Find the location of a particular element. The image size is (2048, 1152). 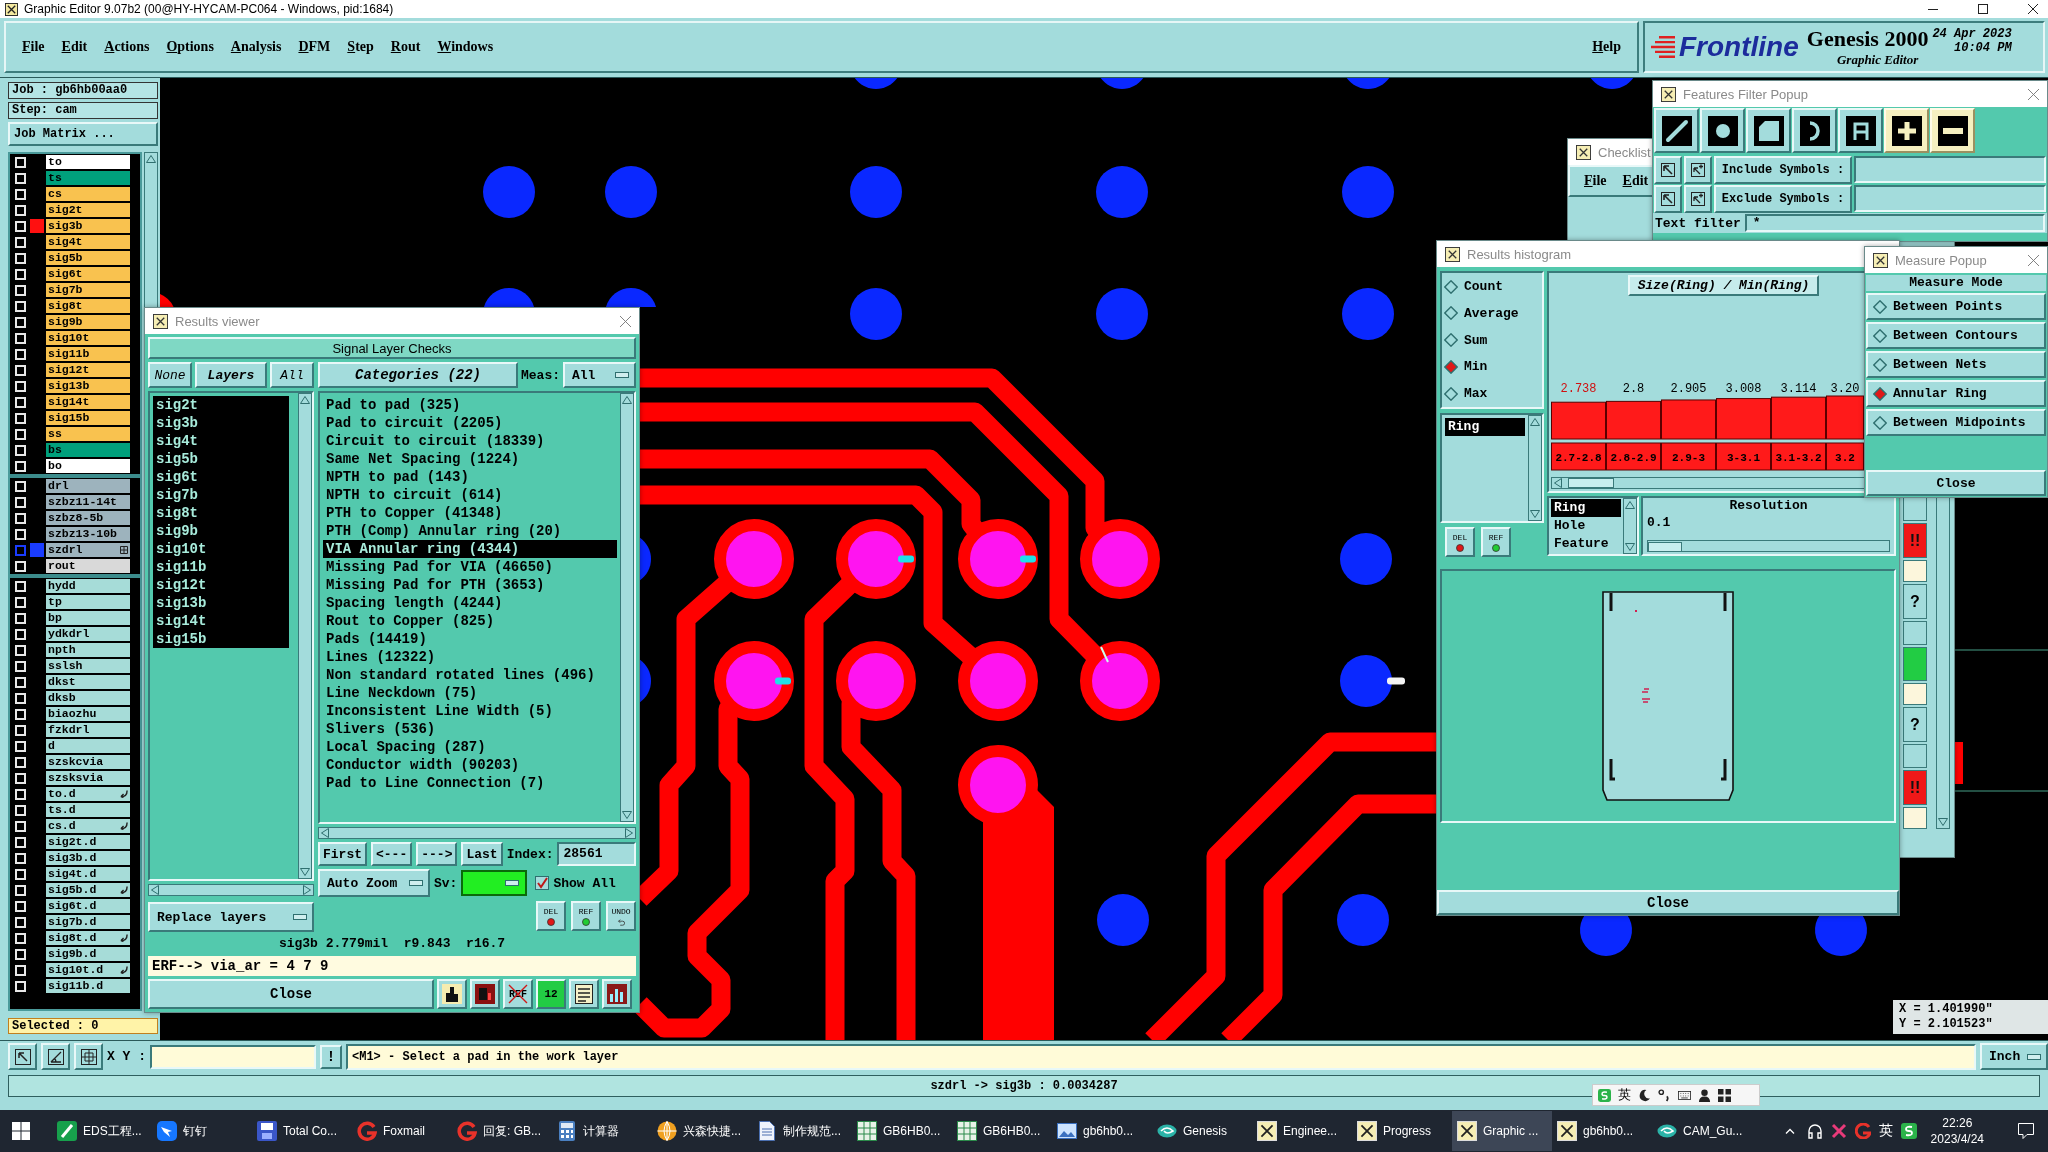

keyboard-icon is located at coordinates (1684, 1095).